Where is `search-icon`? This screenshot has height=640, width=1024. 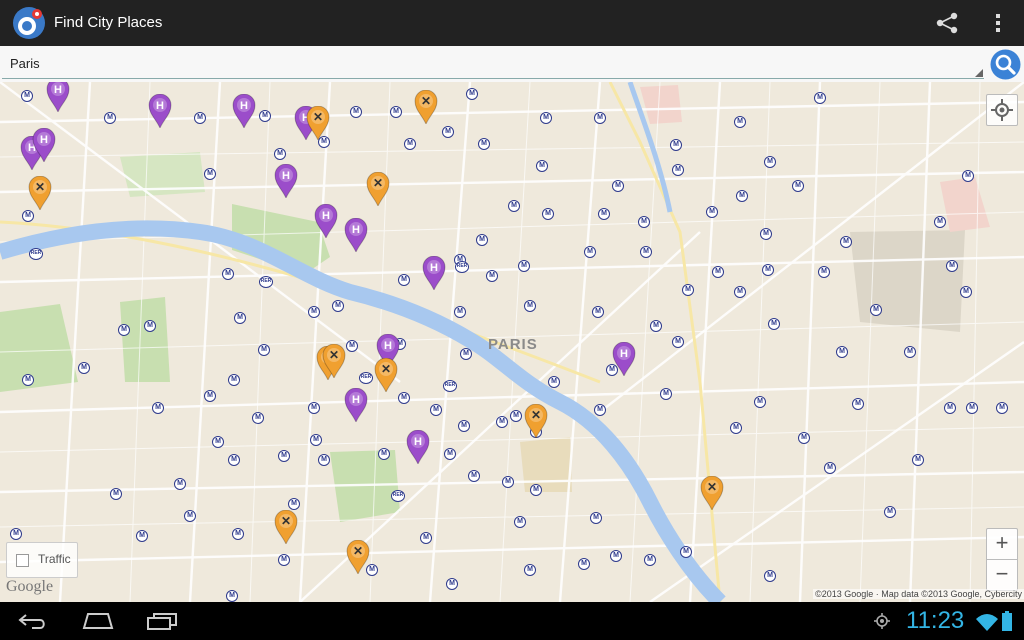 search-icon is located at coordinates (1005, 64).